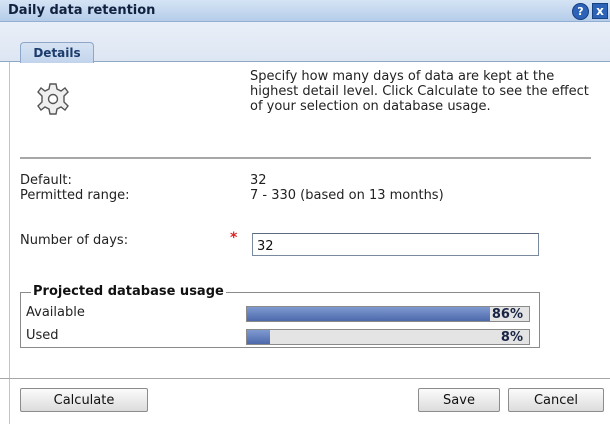 The width and height of the screenshot is (610, 424). I want to click on permitted-range-value: 7 - 330 (based on 13 months), so click(347, 195).